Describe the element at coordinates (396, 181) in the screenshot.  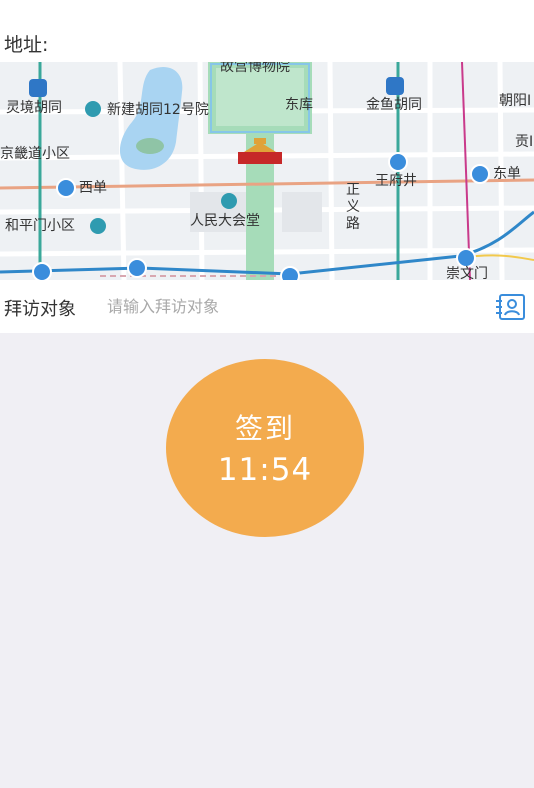
I see `map-poi-wangfujing: 王府井` at that location.